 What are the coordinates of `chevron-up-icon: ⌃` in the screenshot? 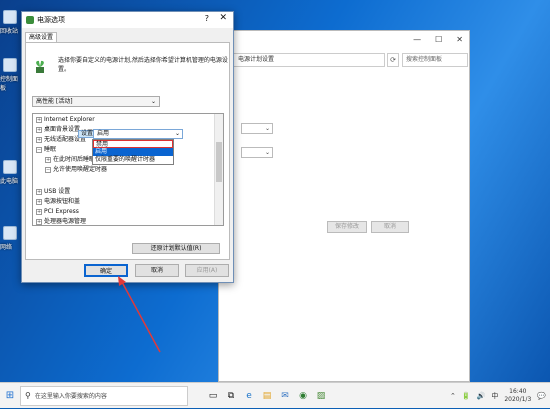 It's located at (453, 396).